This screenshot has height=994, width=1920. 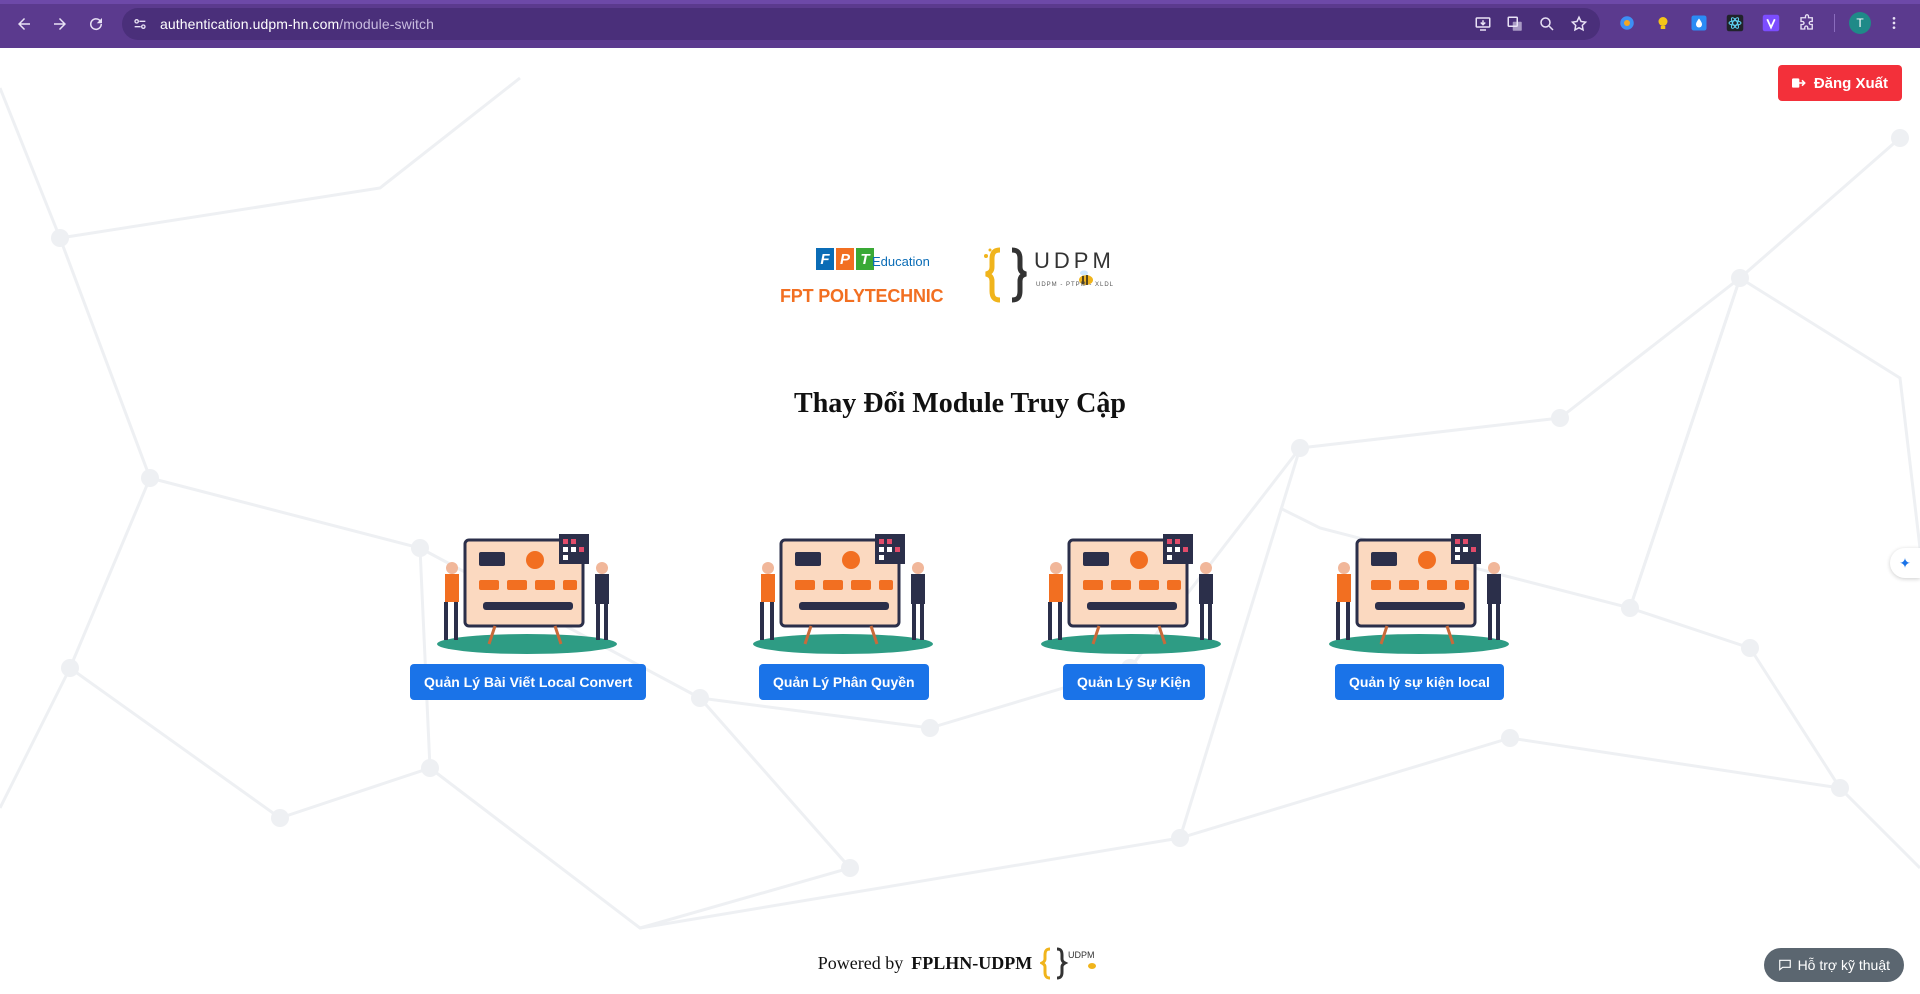 I want to click on module-button: Quản lý sự kiện local, so click(x=1419, y=682).